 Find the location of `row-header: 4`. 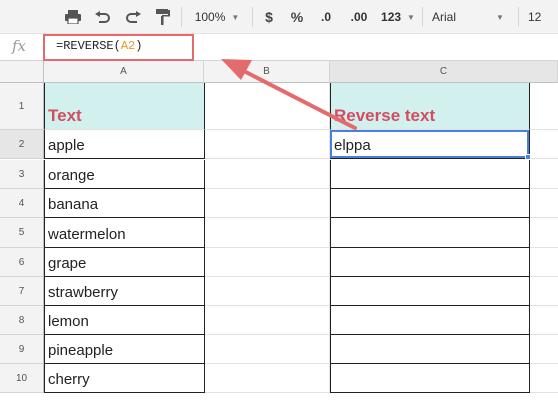

row-header: 4 is located at coordinates (22, 203).